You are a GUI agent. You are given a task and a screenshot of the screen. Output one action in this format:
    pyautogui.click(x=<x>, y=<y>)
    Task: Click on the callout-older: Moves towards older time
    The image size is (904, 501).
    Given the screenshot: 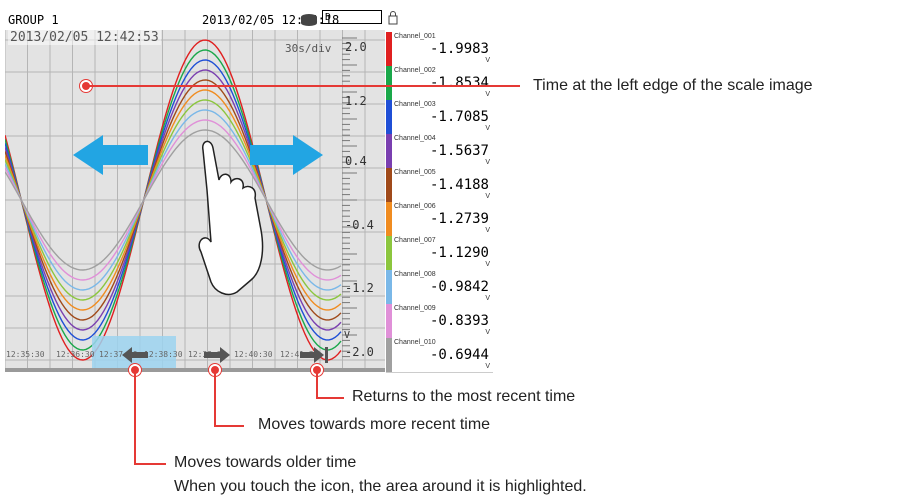 What is the action you would take?
    pyautogui.click(x=265, y=462)
    